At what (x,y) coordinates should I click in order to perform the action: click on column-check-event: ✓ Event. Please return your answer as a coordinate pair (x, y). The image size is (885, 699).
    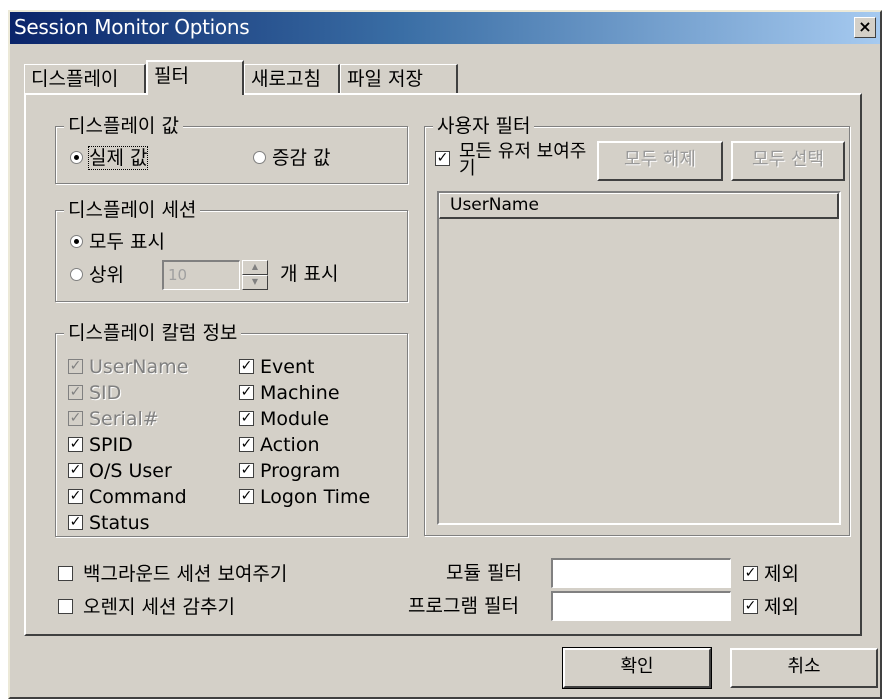
    Looking at the image, I should click on (276, 366).